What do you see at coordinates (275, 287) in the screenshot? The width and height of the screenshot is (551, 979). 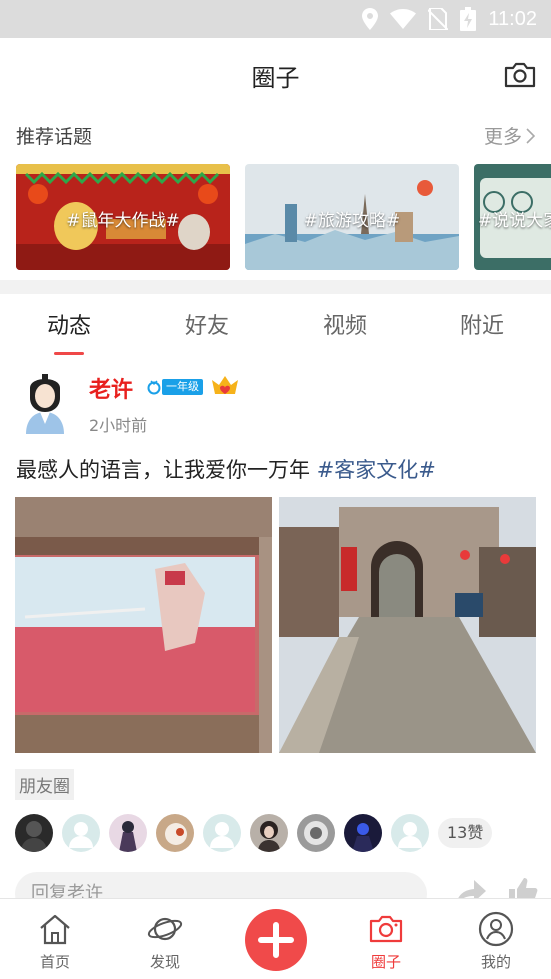 I see `section-divider` at bounding box center [275, 287].